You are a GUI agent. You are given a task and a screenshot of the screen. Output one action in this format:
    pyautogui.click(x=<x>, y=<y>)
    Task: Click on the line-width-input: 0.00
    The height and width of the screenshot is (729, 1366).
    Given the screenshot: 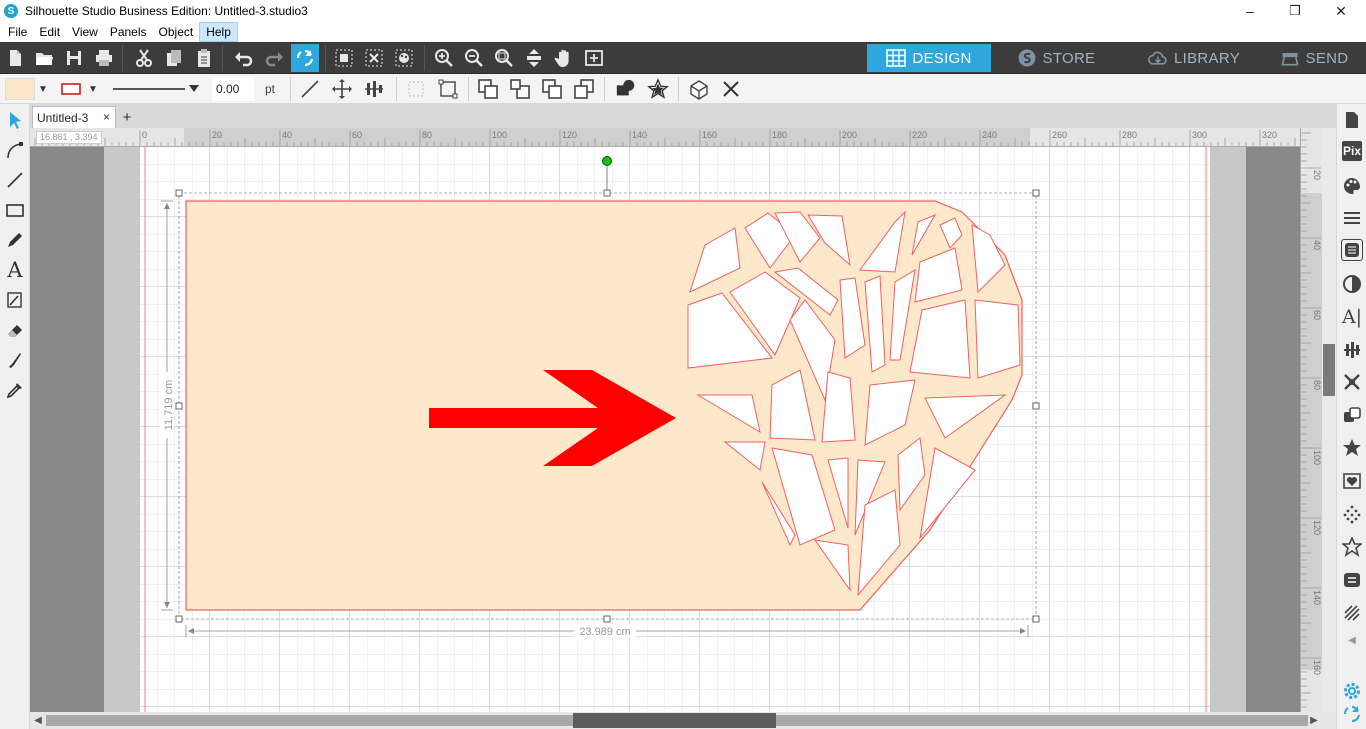 What is the action you would take?
    pyautogui.click(x=233, y=89)
    